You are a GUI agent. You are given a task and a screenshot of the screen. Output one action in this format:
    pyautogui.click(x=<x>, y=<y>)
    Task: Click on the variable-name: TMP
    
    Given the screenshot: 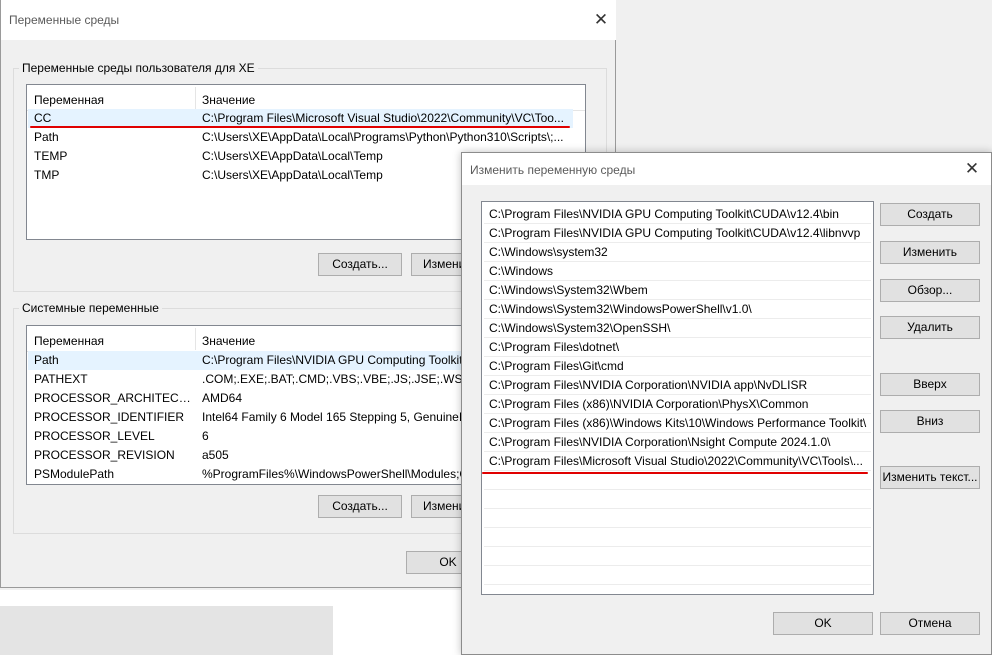 What is the action you would take?
    pyautogui.click(x=47, y=175)
    